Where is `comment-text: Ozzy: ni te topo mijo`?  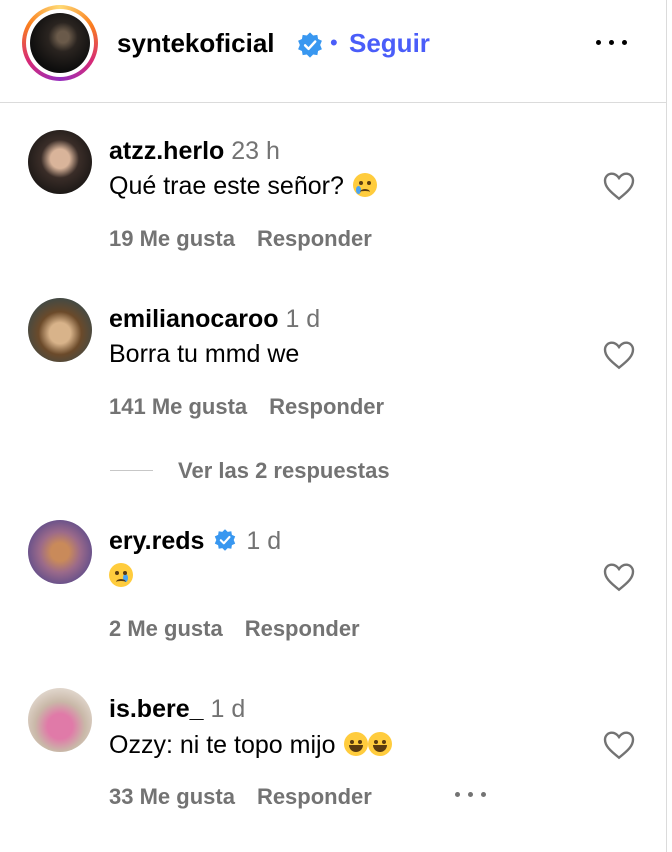
comment-text: Ozzy: ni te topo mijo is located at coordinates (222, 745).